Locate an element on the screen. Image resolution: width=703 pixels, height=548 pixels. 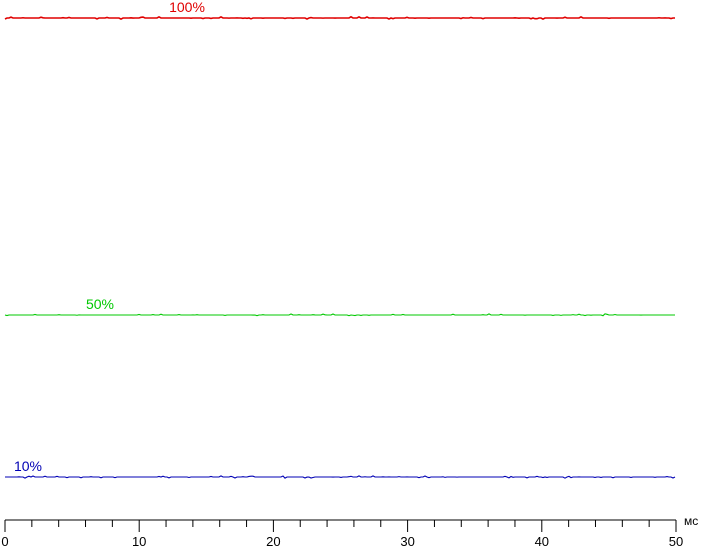
x-axis-unit-label: мс is located at coordinates (691, 521).